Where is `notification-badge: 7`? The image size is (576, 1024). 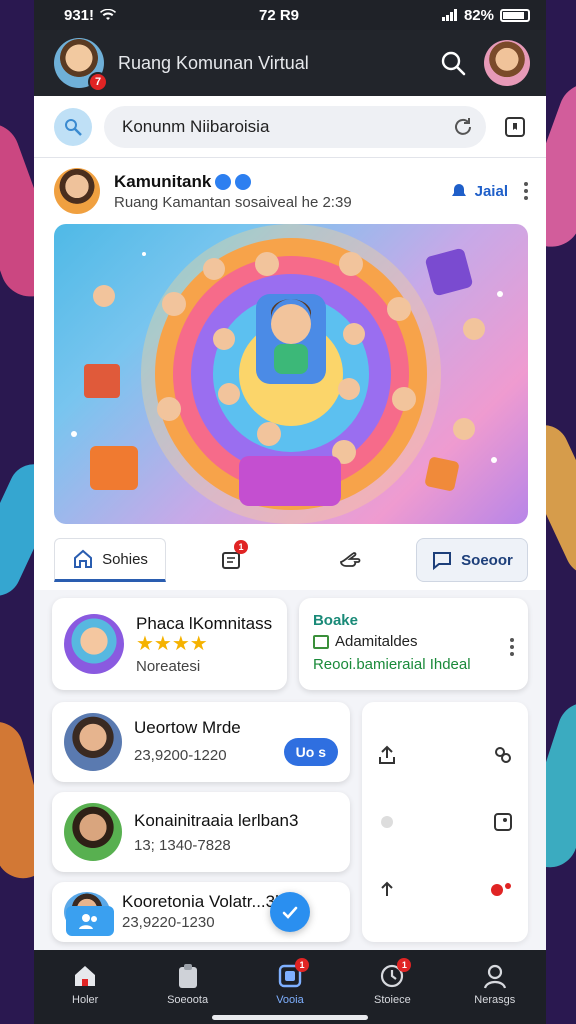
notification-badge: 7 is located at coordinates (98, 82).